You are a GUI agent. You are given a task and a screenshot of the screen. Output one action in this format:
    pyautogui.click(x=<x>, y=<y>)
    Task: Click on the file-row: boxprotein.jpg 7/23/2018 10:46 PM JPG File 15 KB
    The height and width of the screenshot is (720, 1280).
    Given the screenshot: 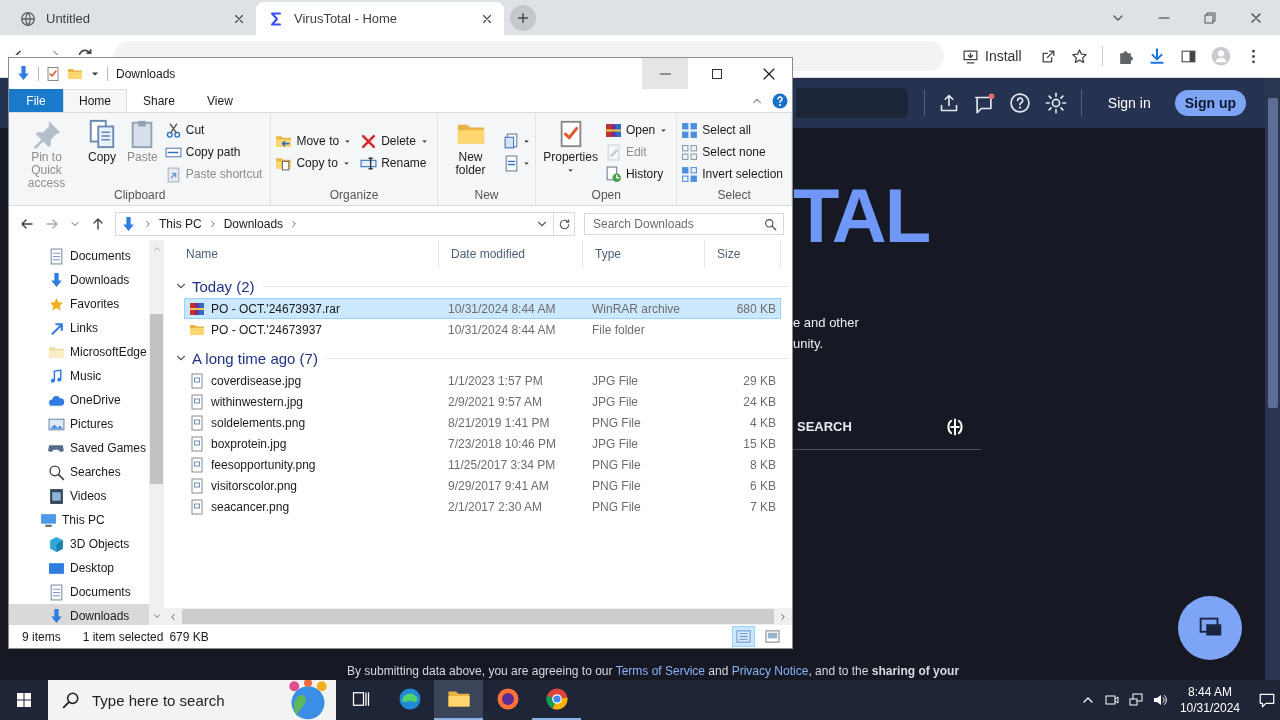 What is the action you would take?
    pyautogui.click(x=482, y=443)
    